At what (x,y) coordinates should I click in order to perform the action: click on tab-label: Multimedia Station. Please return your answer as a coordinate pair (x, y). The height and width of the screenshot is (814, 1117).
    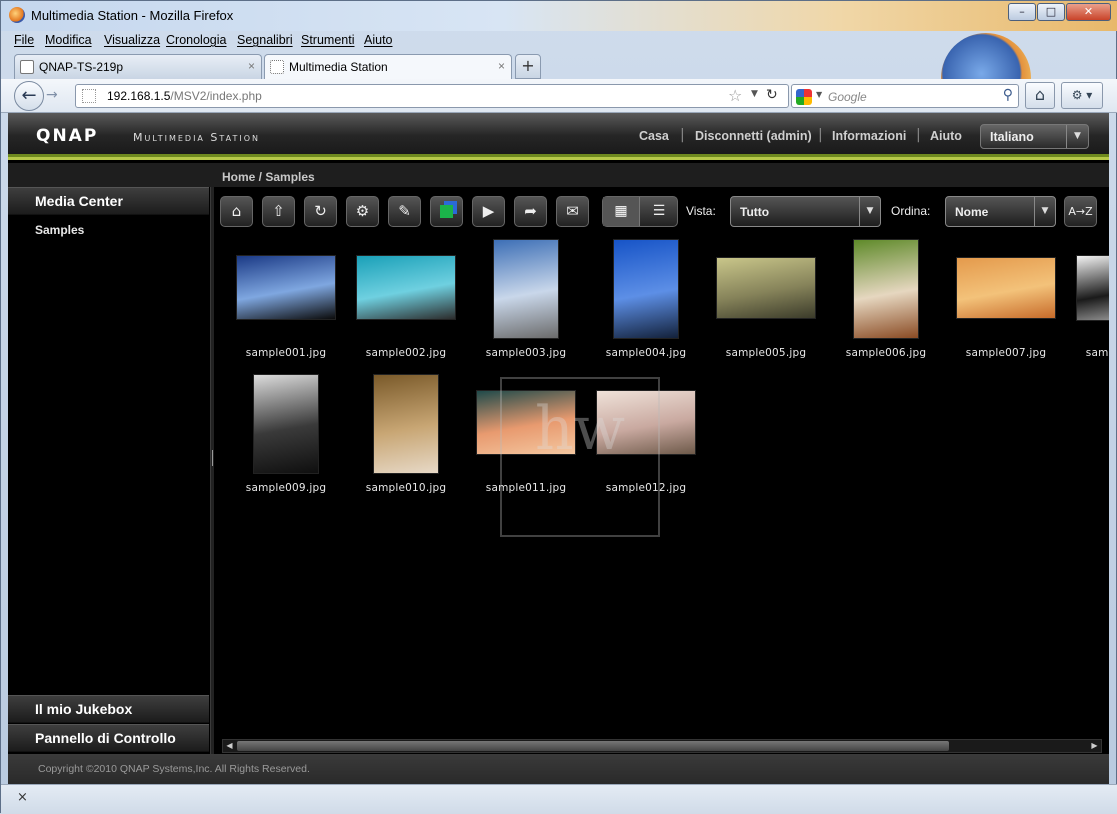
    Looking at the image, I should click on (338, 67).